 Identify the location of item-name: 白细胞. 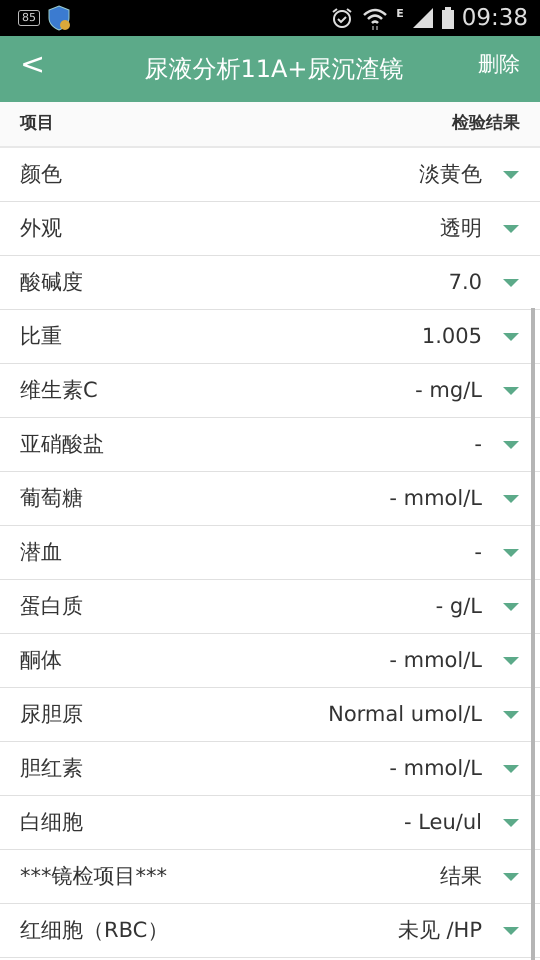
(51, 822).